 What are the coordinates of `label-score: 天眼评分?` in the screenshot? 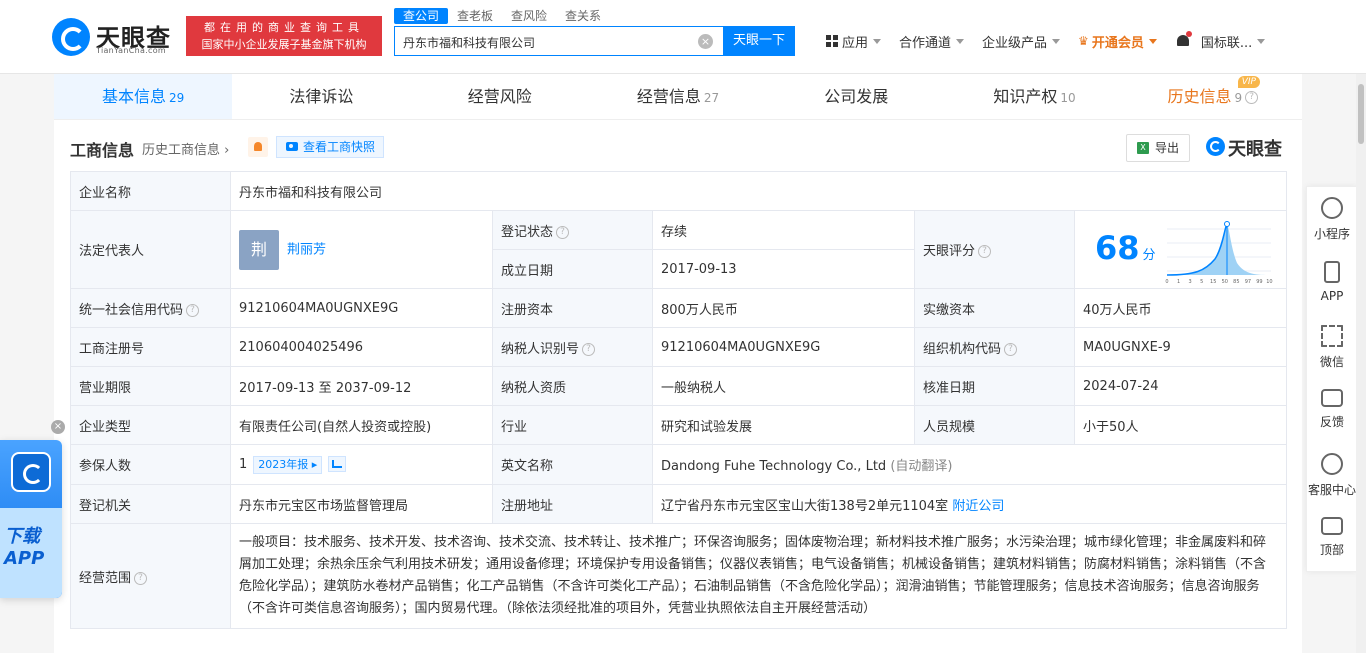 It's located at (994, 249).